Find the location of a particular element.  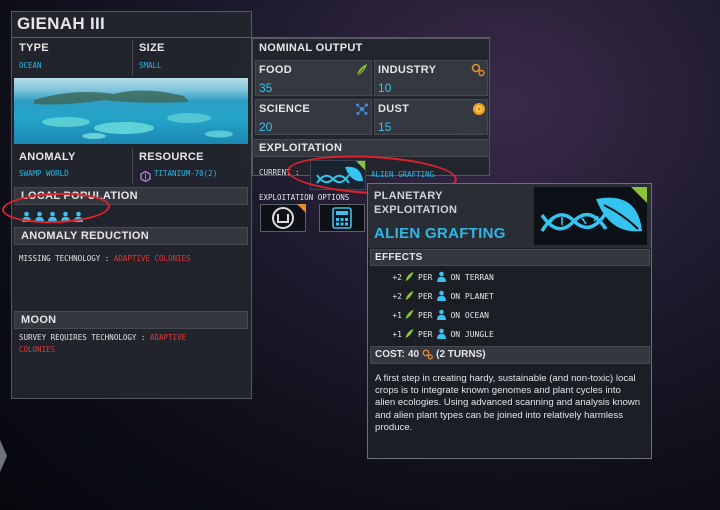

options-label: EXPLOITATION OPTIONS is located at coordinates (304, 197).